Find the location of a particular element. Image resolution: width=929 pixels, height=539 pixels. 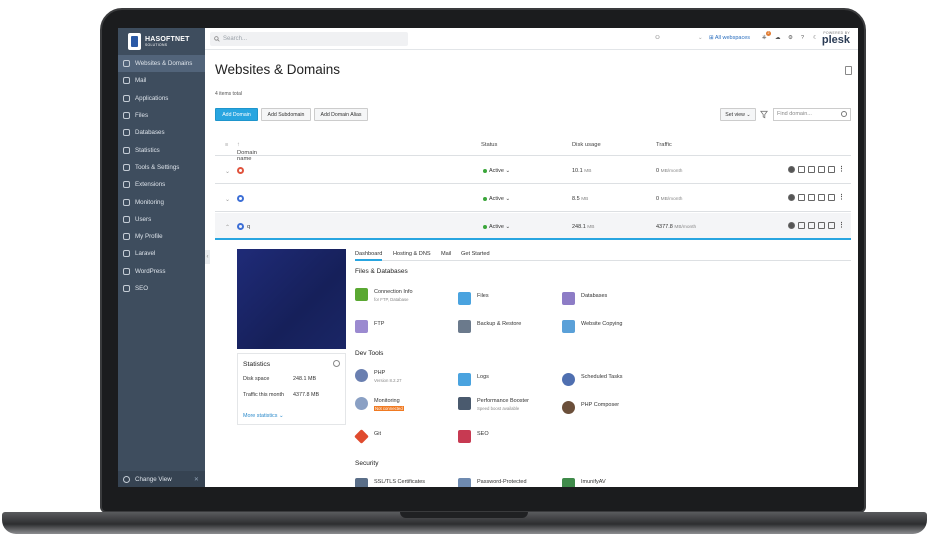

logo: HASOFTNET SOLUTIONS is located at coordinates (161, 41).